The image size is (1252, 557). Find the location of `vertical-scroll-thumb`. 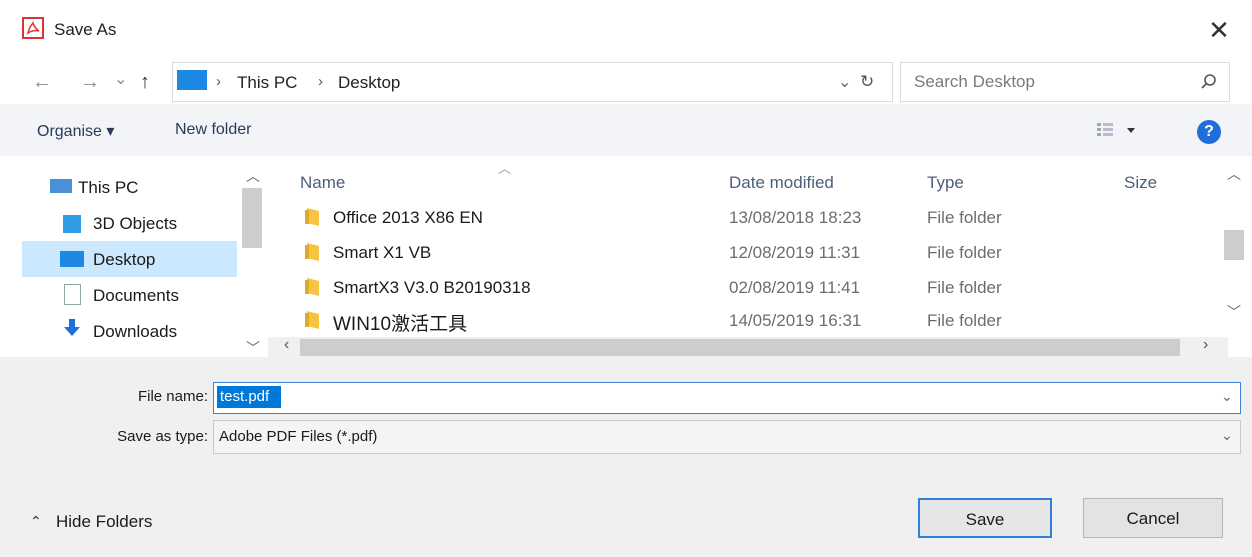

vertical-scroll-thumb is located at coordinates (1234, 245).